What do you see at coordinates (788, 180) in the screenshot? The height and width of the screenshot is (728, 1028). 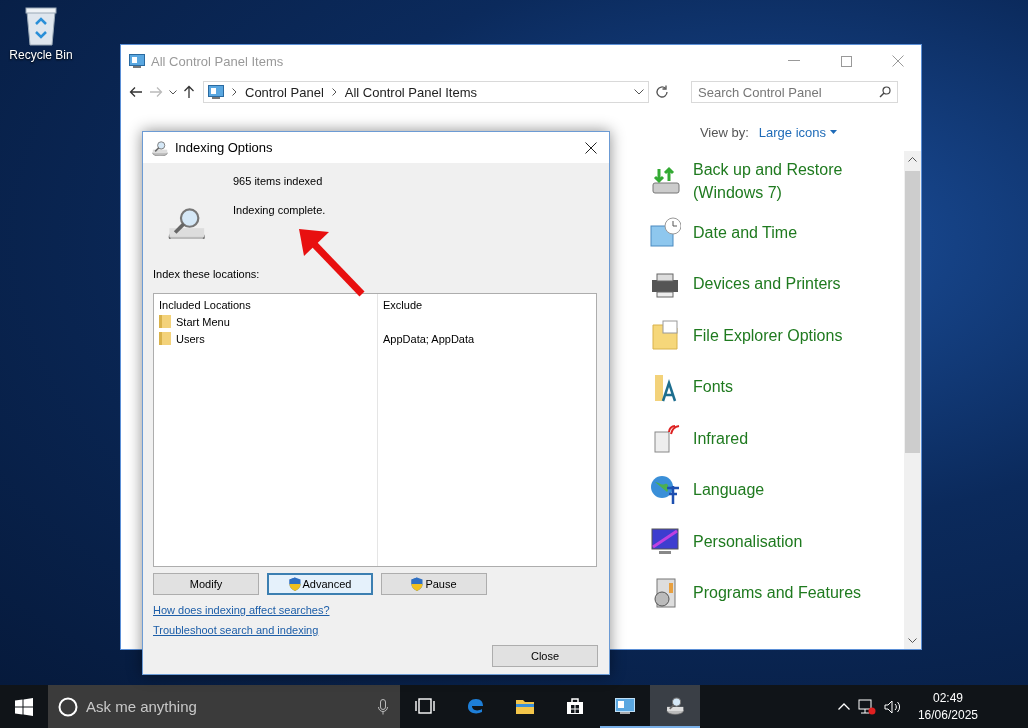 I see `control-panel-item-link: Back up and Restore (Windows 7)` at bounding box center [788, 180].